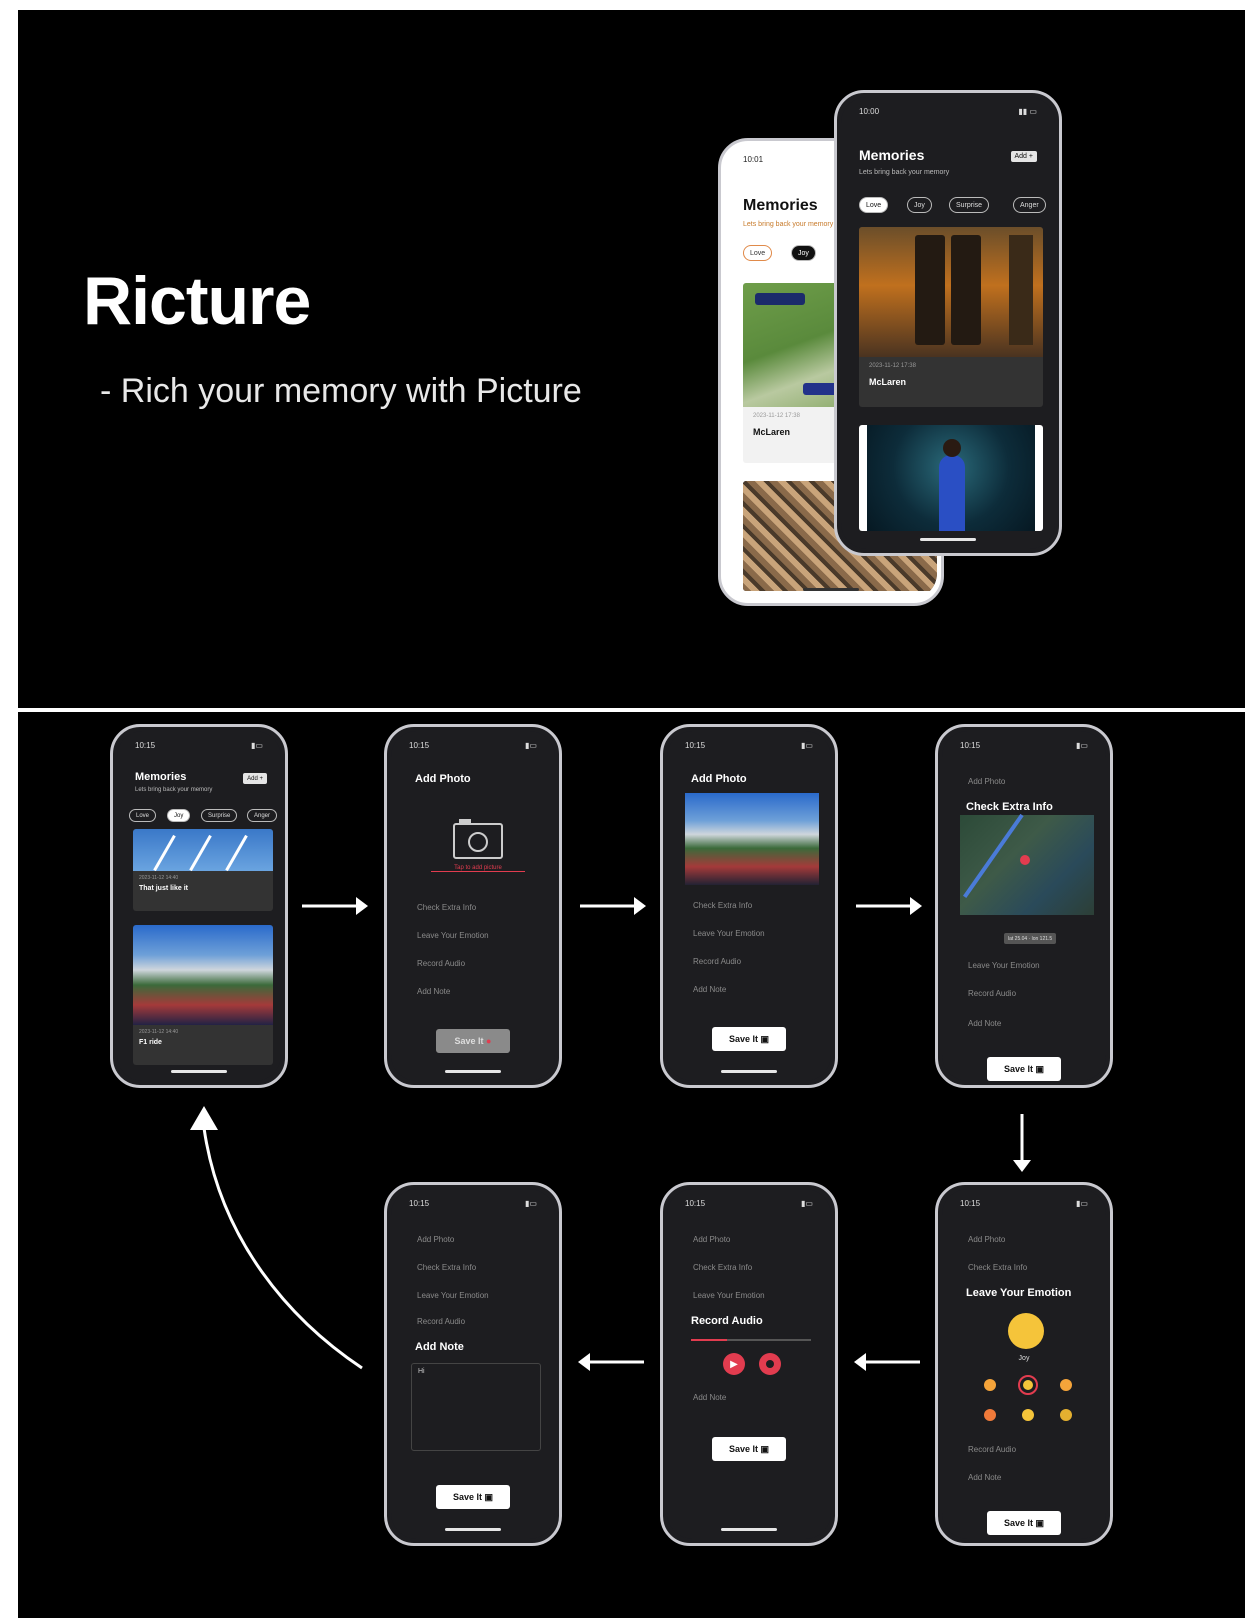  What do you see at coordinates (489, 1041) in the screenshot?
I see `save-icon: ●` at bounding box center [489, 1041].